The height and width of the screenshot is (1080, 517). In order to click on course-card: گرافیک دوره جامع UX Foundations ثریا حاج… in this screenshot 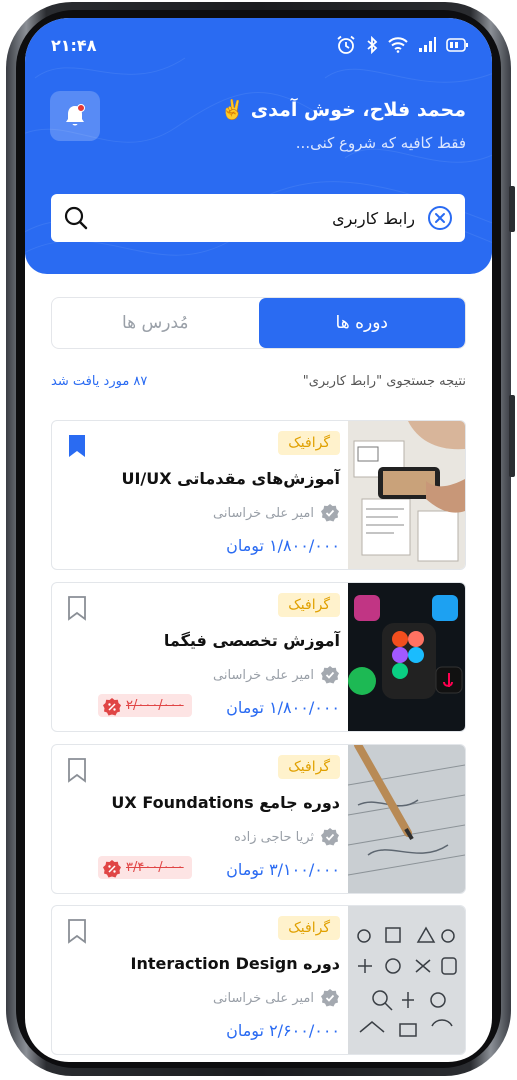, I will do `click(258, 819)`.